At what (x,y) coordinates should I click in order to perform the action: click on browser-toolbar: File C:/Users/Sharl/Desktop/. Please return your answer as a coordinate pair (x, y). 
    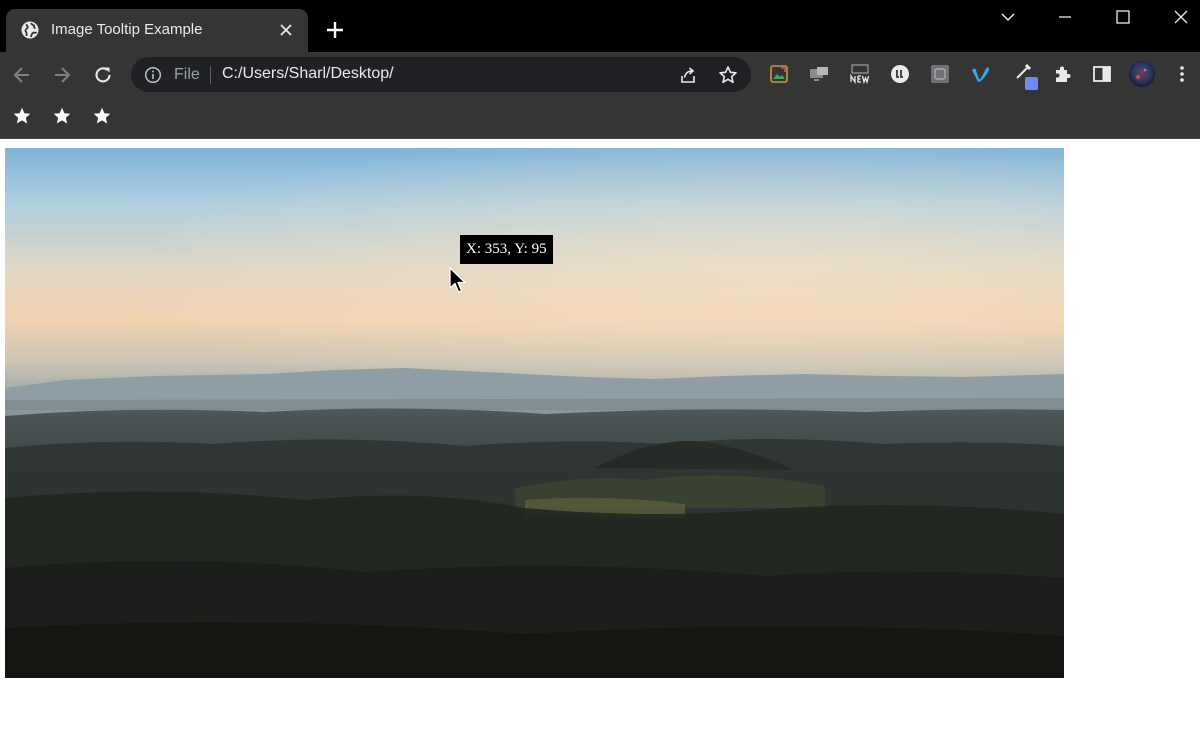
    Looking at the image, I should click on (600, 75).